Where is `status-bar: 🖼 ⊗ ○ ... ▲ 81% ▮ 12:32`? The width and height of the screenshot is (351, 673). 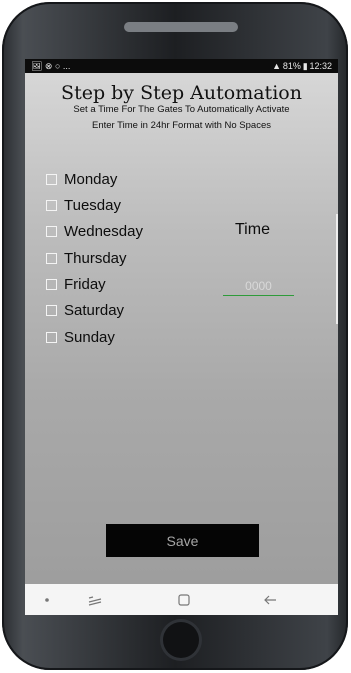
status-bar: 🖼 ⊗ ○ ... ▲ 81% ▮ 12:32 is located at coordinates (181, 66).